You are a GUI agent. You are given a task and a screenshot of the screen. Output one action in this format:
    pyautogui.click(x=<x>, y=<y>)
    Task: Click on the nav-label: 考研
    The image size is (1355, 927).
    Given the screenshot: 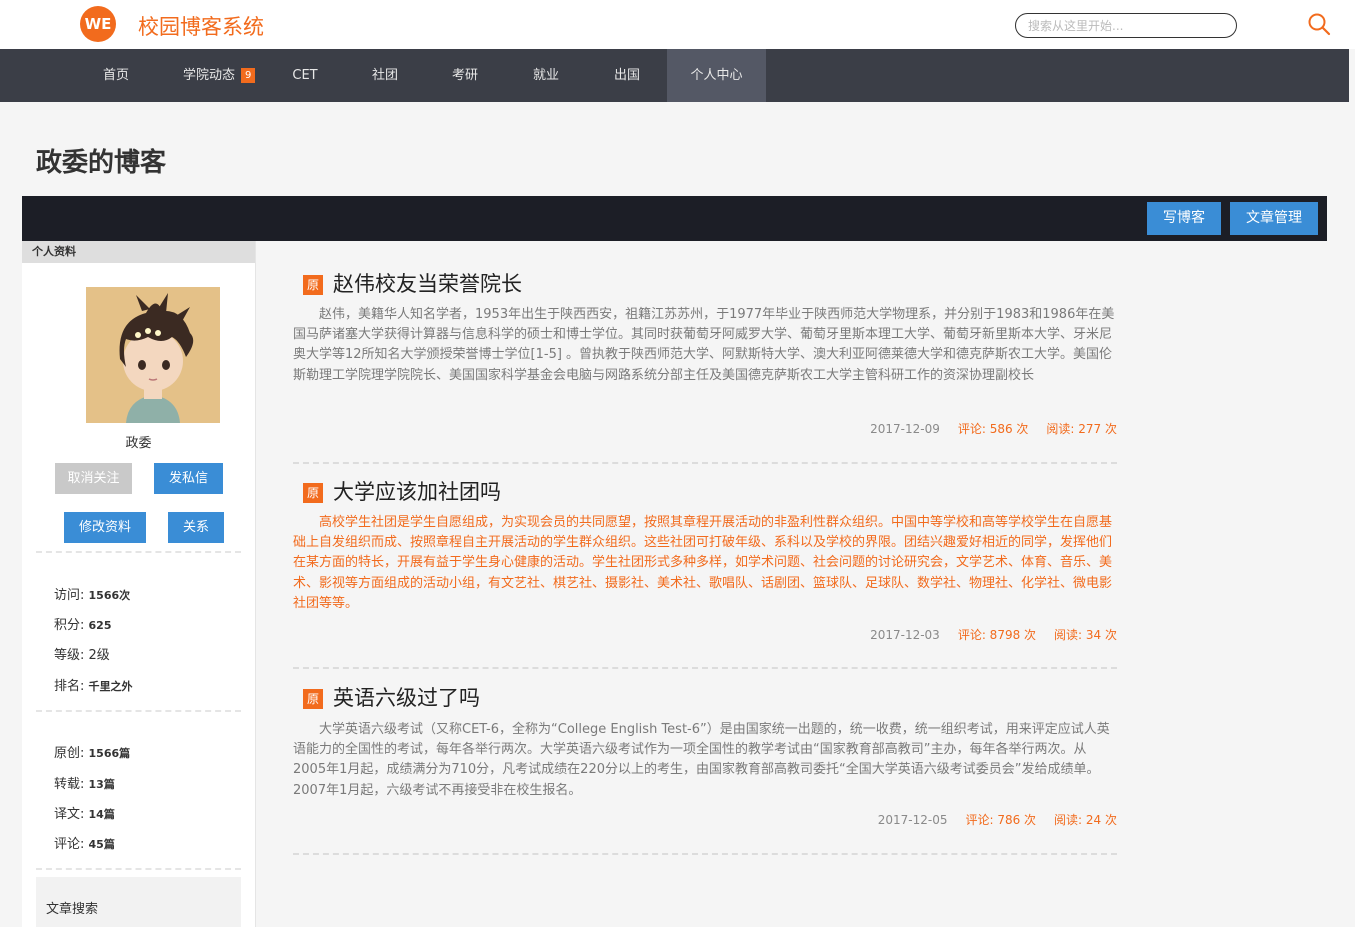 What is the action you would take?
    pyautogui.click(x=464, y=75)
    